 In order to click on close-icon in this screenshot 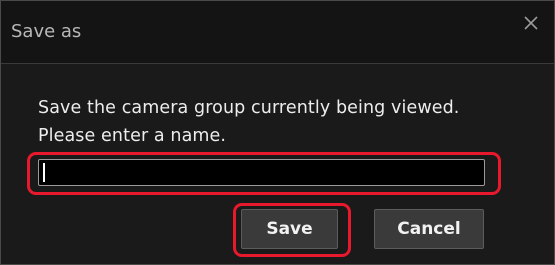, I will do `click(531, 23)`.